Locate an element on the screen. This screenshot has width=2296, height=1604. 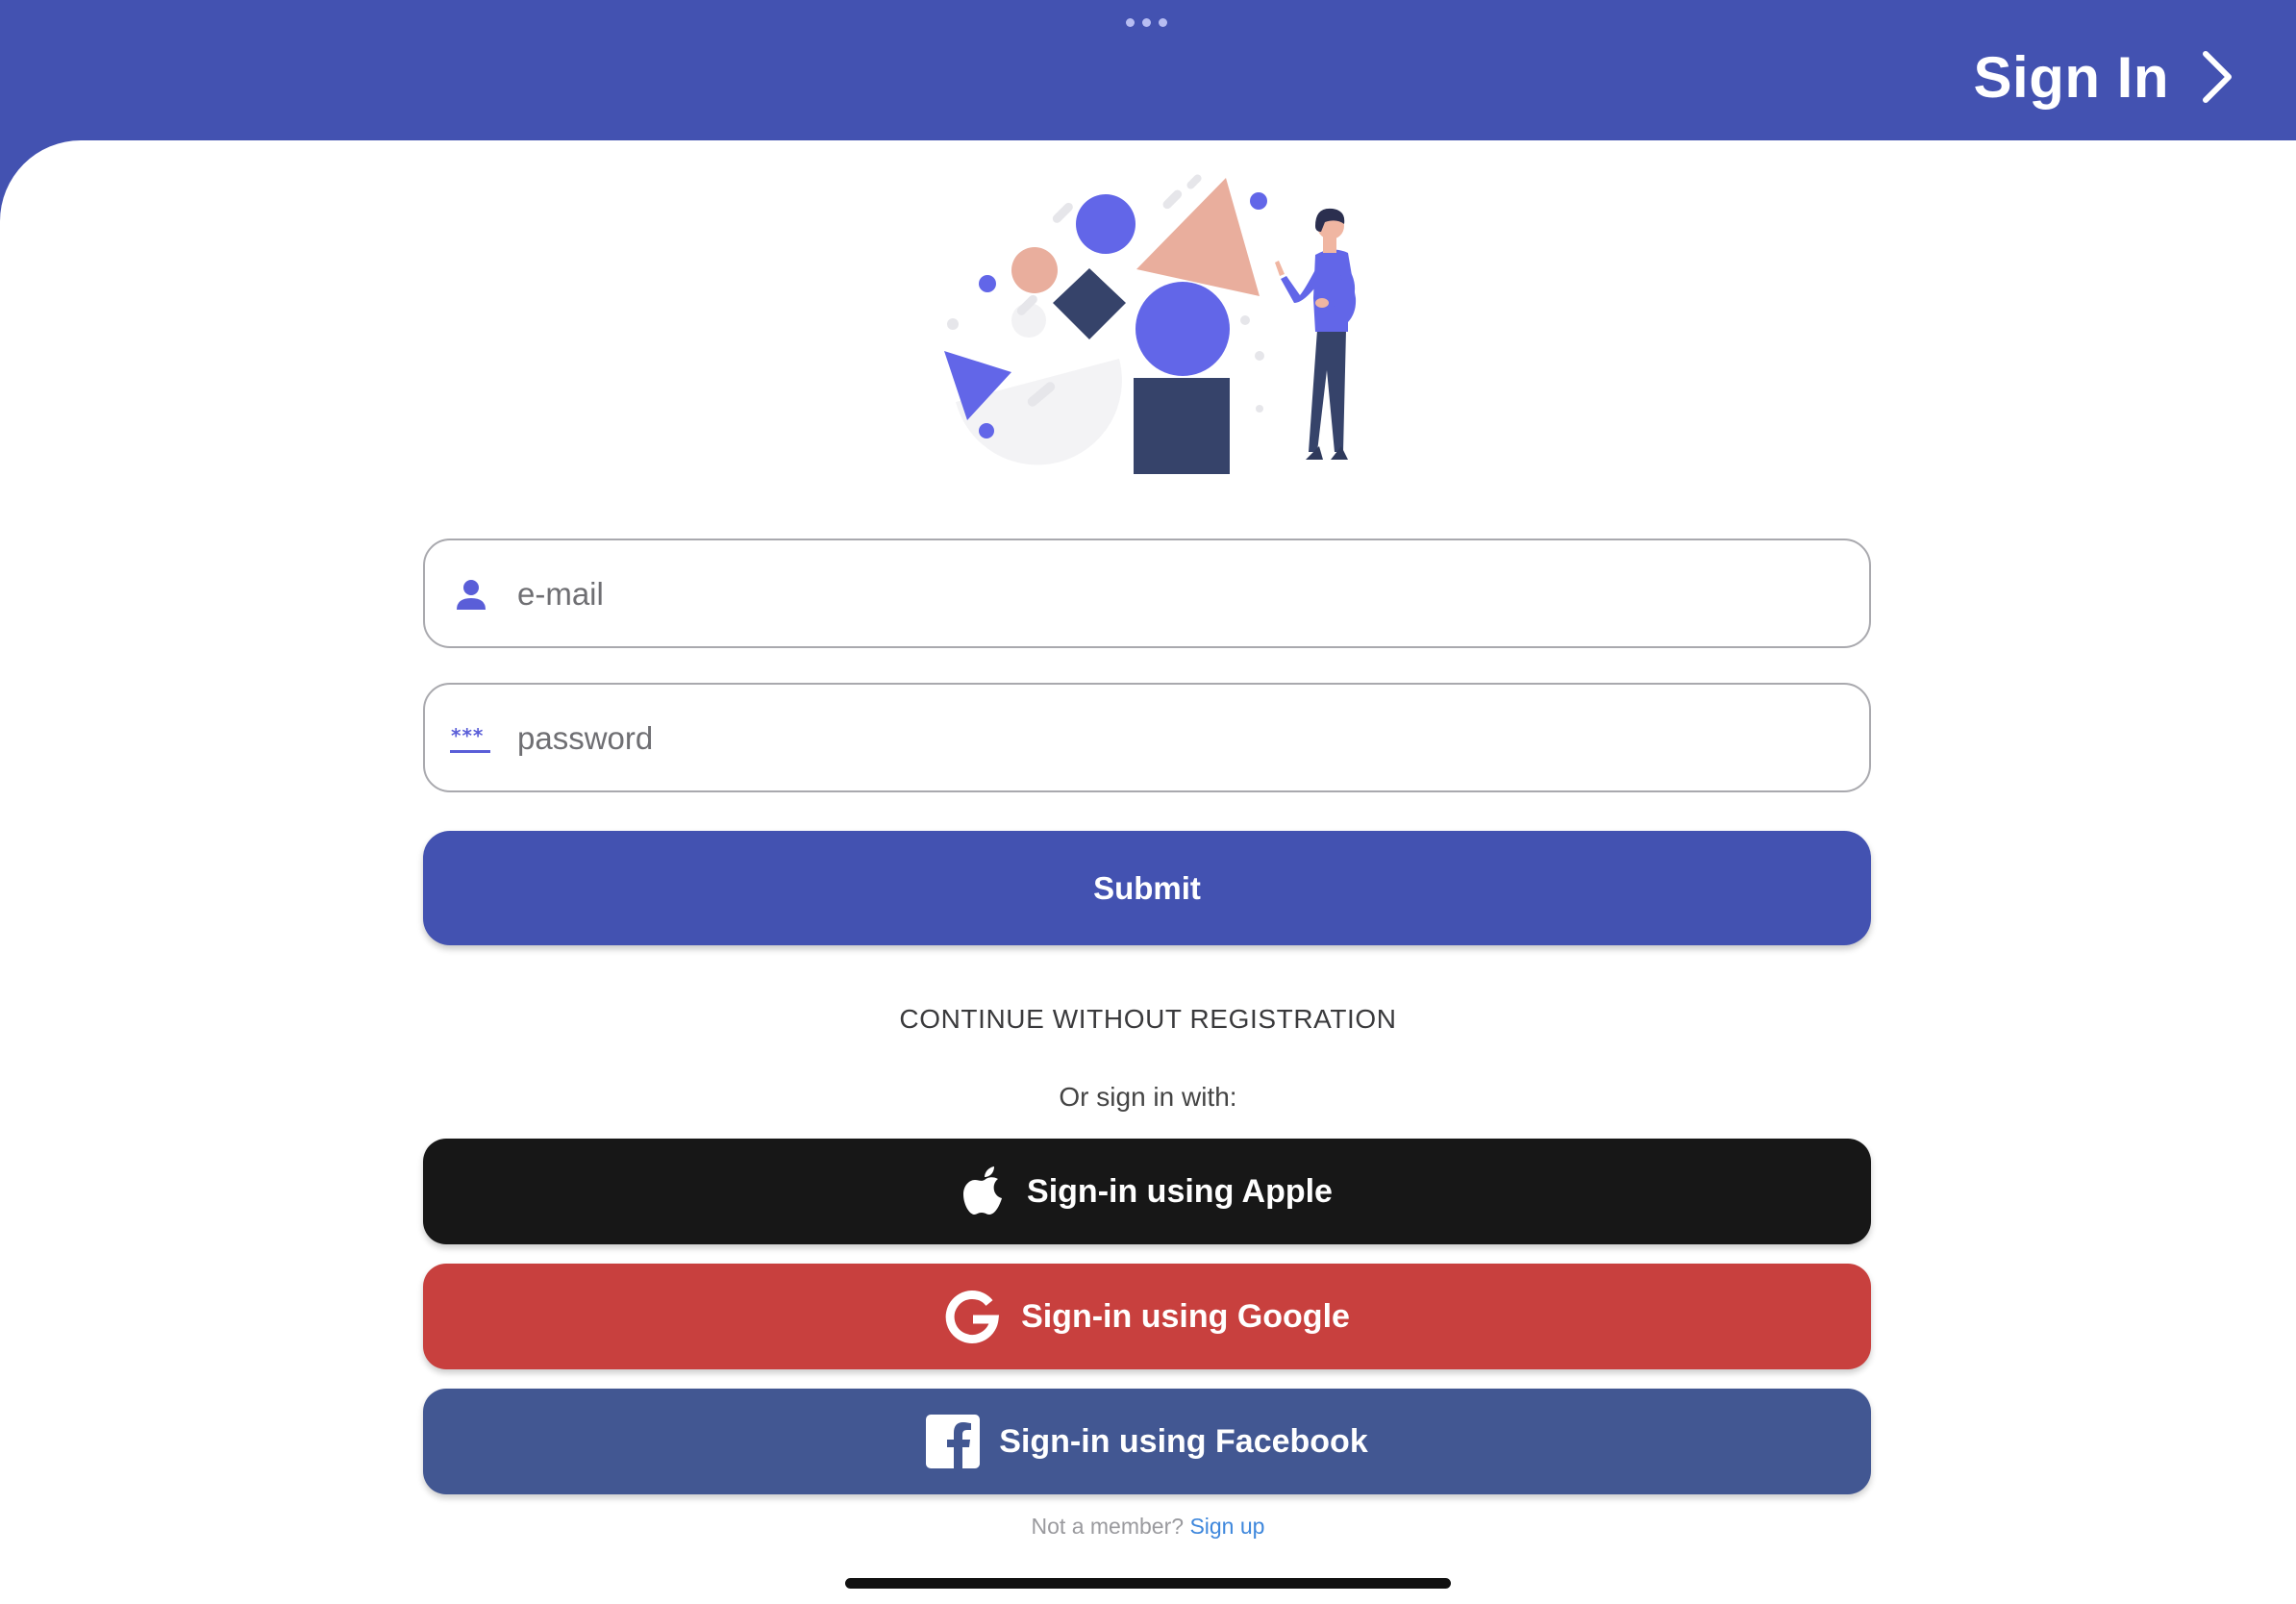
submit-button: Submit is located at coordinates (1147, 888).